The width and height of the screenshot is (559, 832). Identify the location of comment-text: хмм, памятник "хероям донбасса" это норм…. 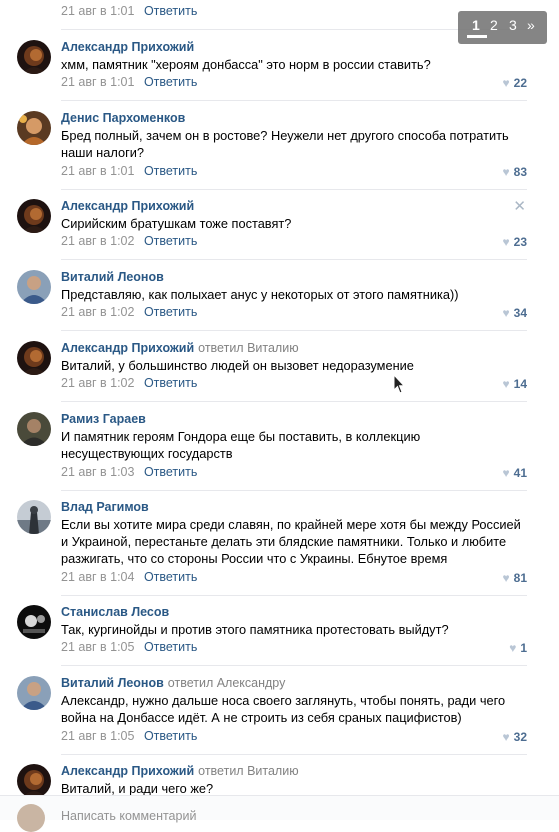
(246, 64).